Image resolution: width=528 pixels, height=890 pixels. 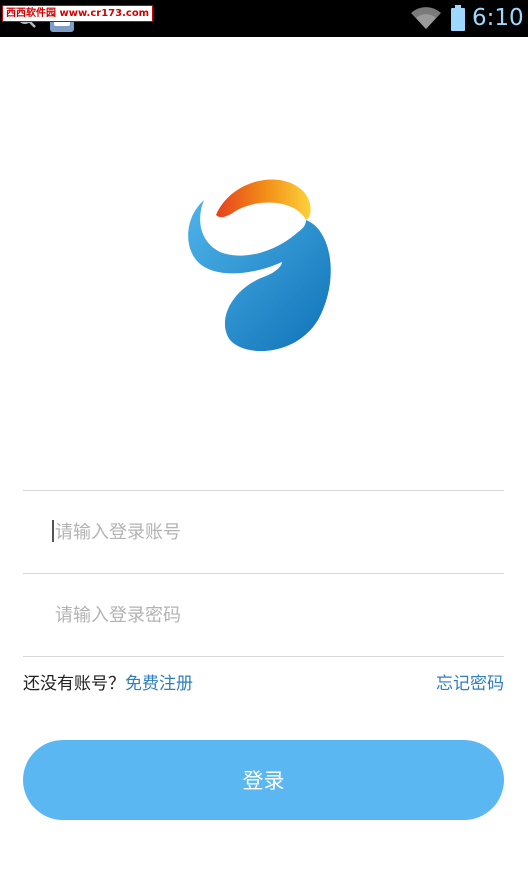 What do you see at coordinates (74, 684) in the screenshot?
I see `no-account-text: 还没有账号？` at bounding box center [74, 684].